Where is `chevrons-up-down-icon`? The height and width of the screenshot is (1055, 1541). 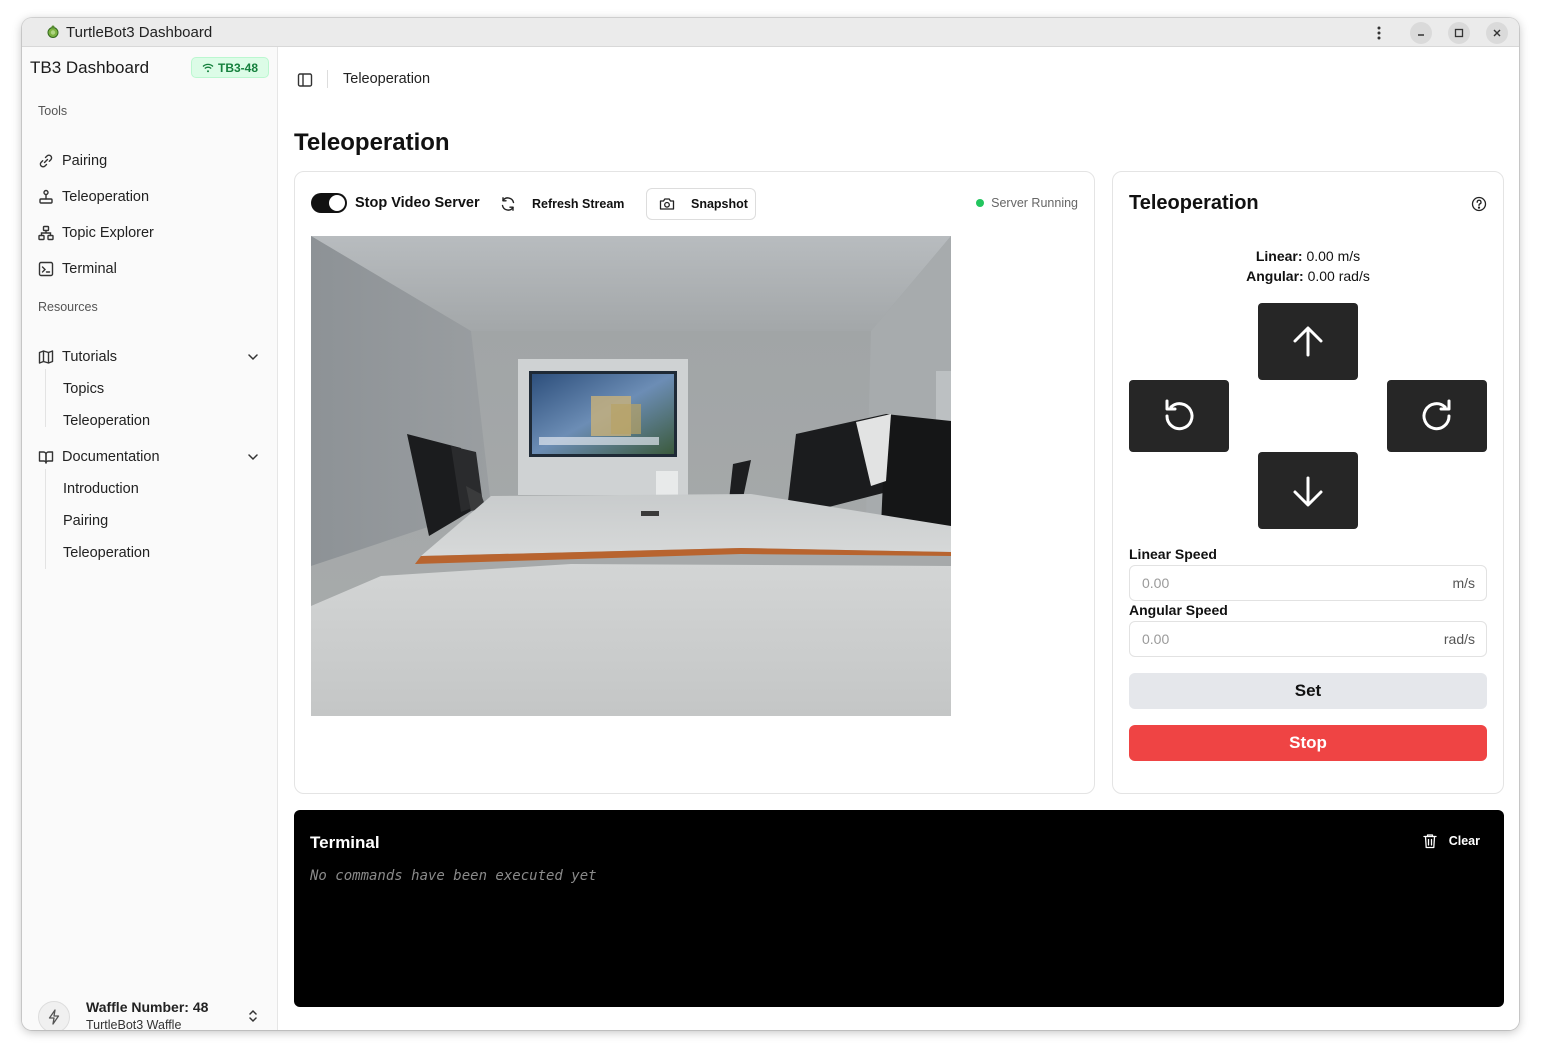
chevrons-up-down-icon is located at coordinates (253, 1016).